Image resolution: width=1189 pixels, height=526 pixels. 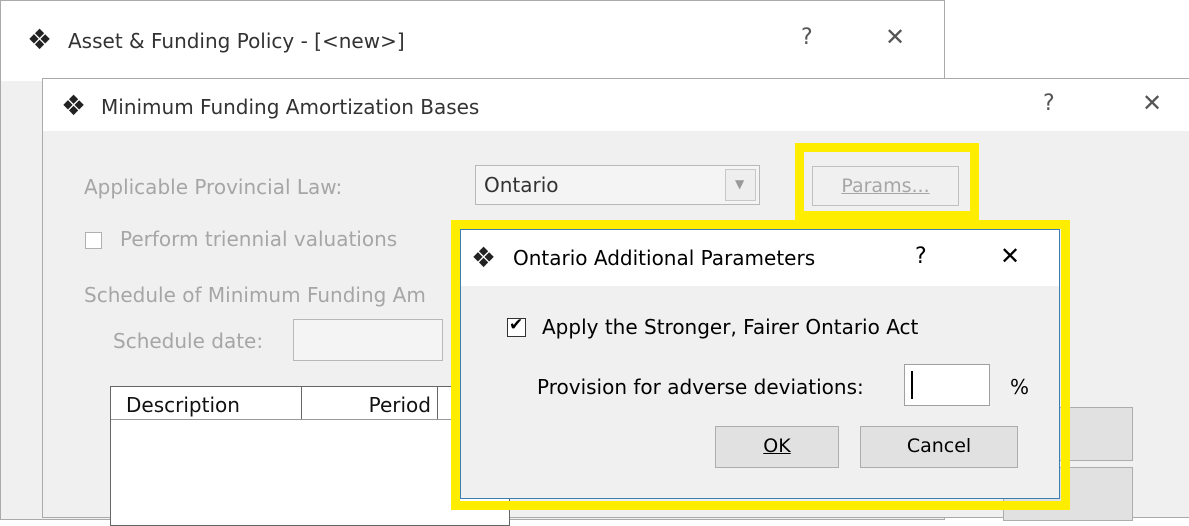 I want to click on dialog-title-bar: ❖ Ontario Additional Parameters ? ✕, so click(x=760, y=258).